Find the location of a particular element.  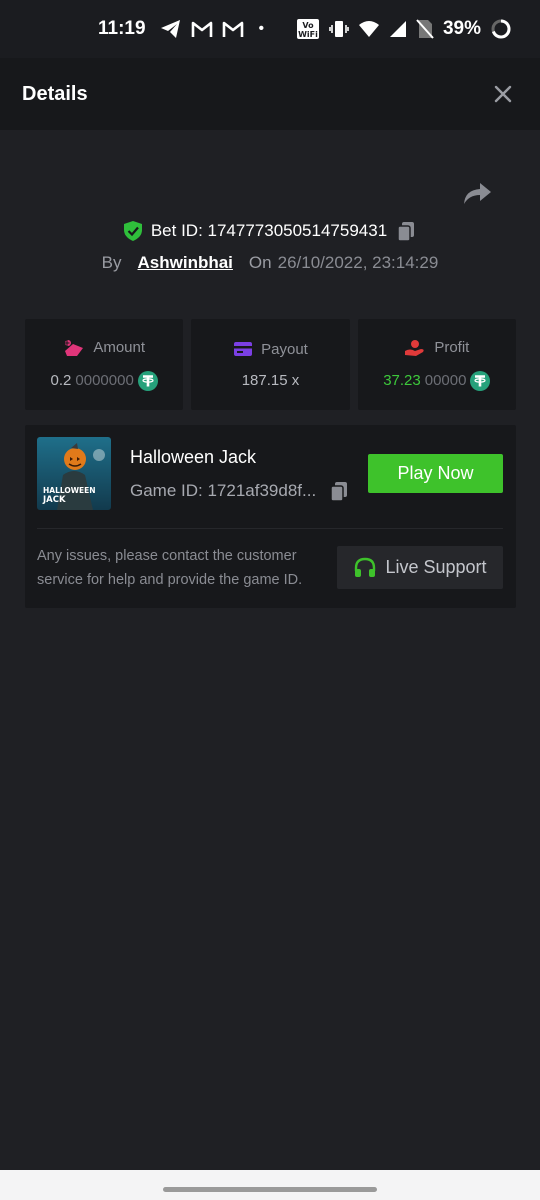

bet-id: Bet ID: 1747773050514759431 is located at coordinates (269, 230).